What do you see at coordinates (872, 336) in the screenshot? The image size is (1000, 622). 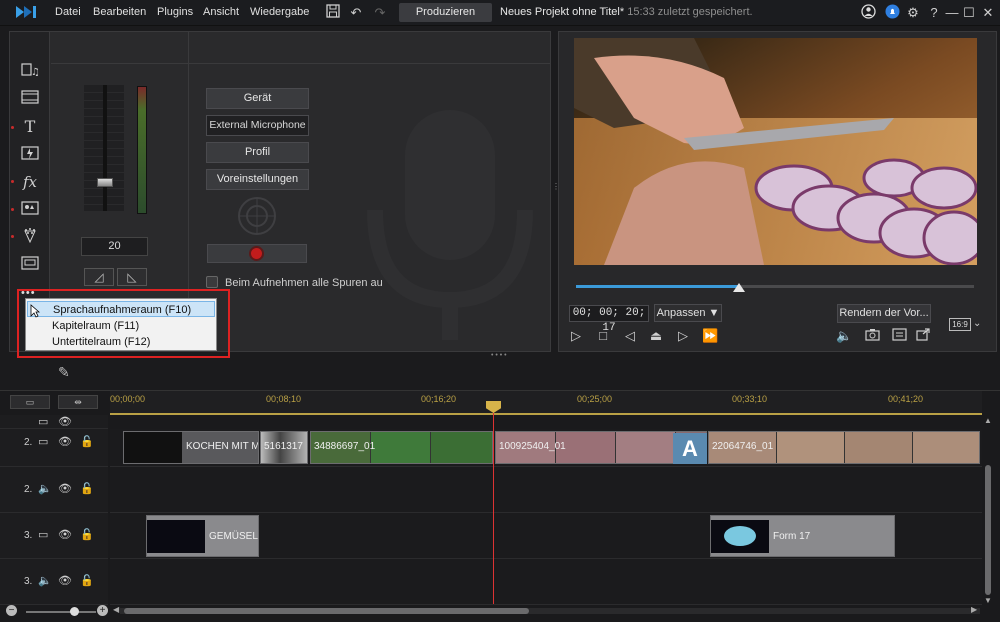 I see `camera-snapshot-icon` at bounding box center [872, 336].